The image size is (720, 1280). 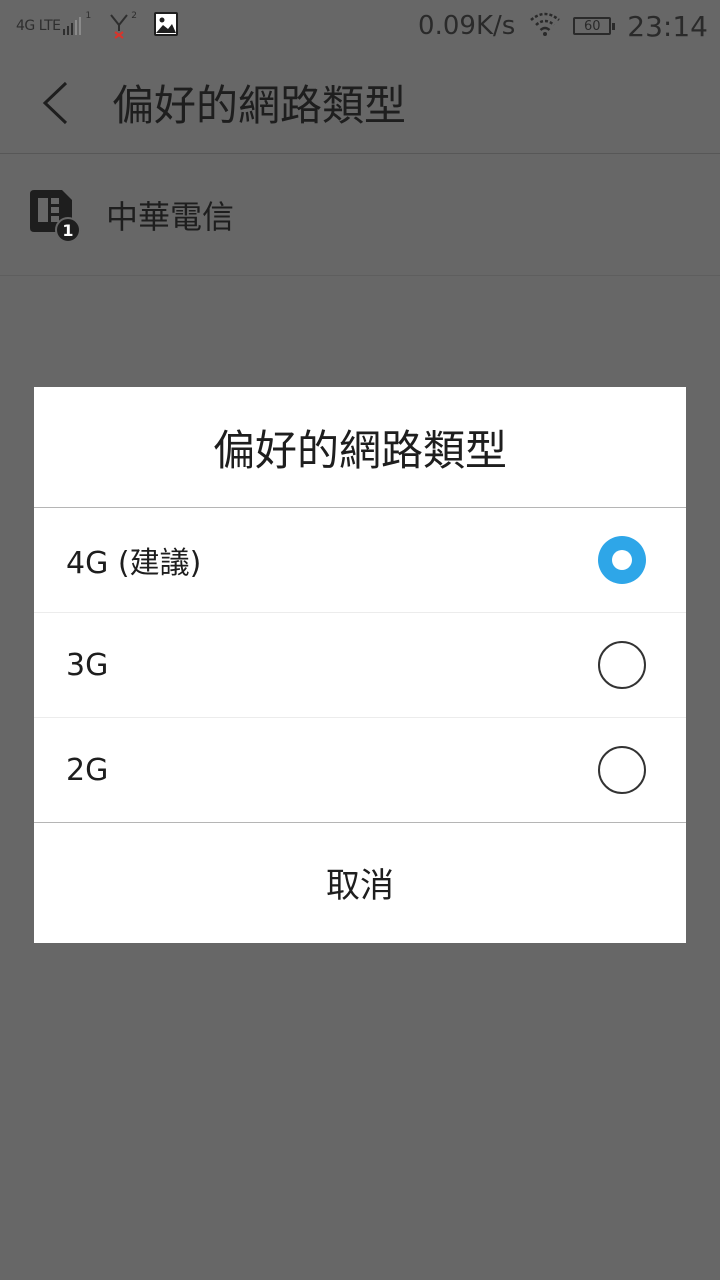 What do you see at coordinates (87, 770) in the screenshot?
I see `option-label: 2G` at bounding box center [87, 770].